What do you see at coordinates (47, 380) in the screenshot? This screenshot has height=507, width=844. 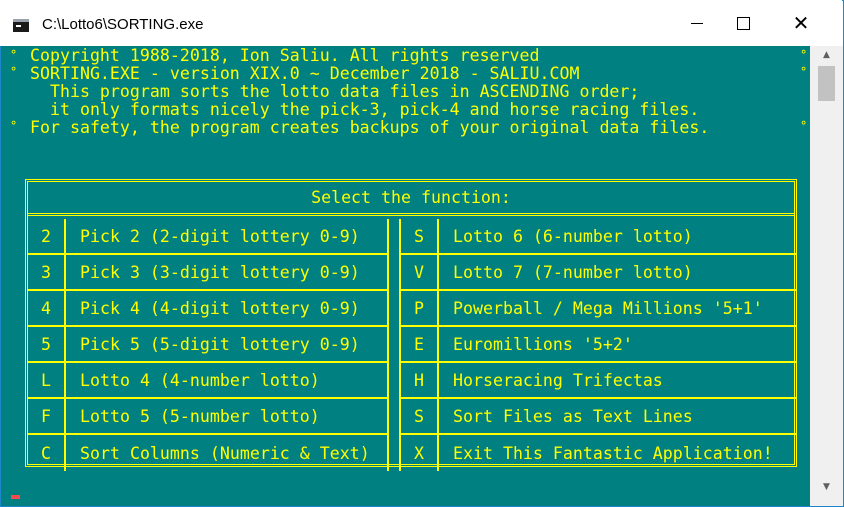 I see `menu-key: L` at bounding box center [47, 380].